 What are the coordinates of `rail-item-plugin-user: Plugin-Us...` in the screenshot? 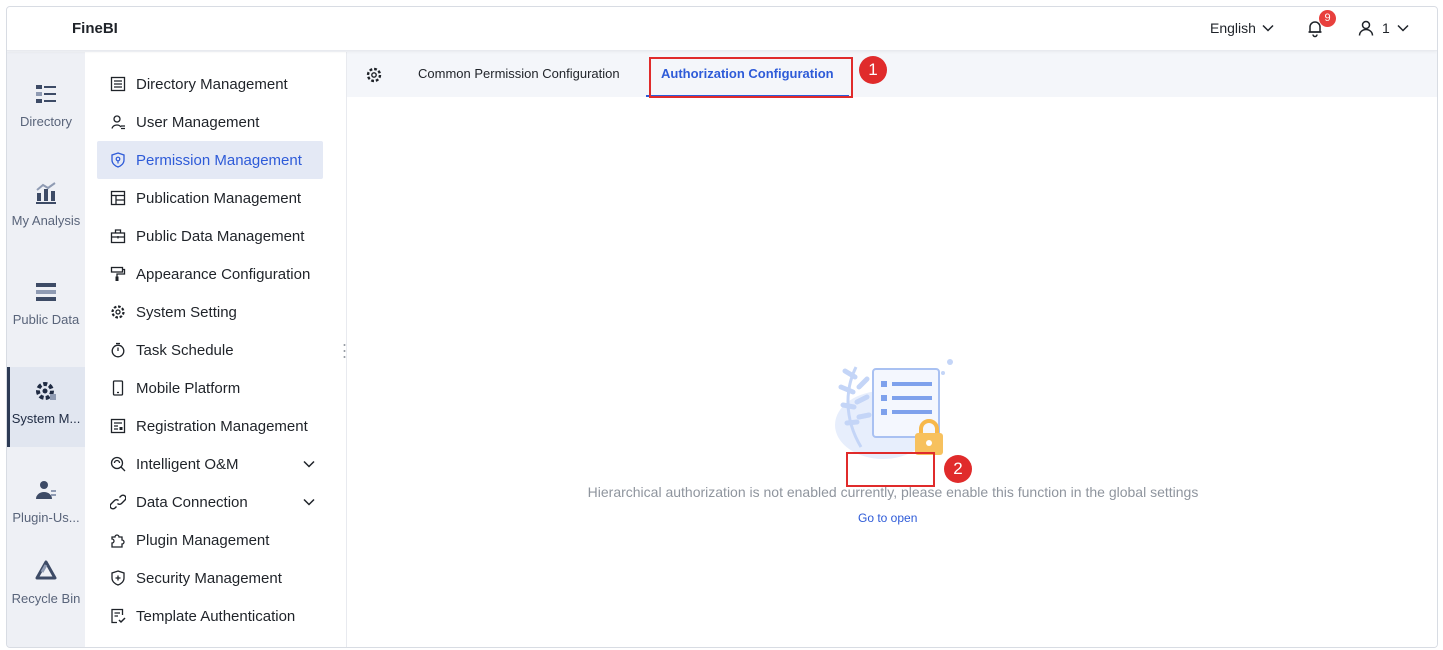 It's located at (46, 506).